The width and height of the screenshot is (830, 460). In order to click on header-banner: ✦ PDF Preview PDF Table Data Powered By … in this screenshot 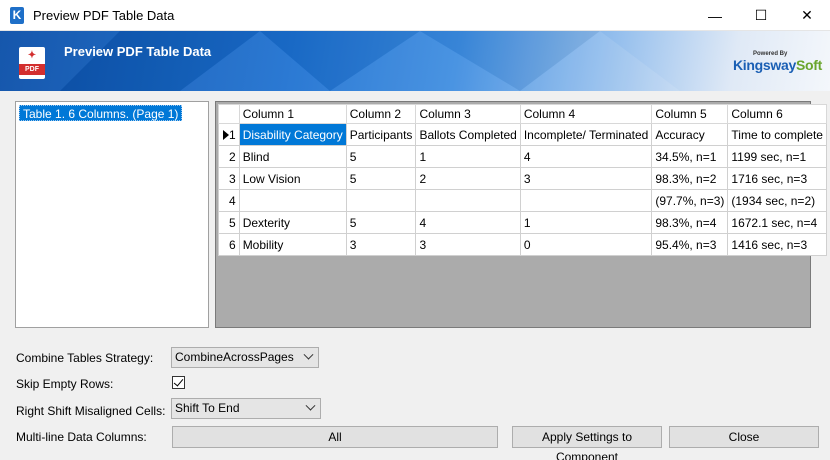, I will do `click(415, 61)`.